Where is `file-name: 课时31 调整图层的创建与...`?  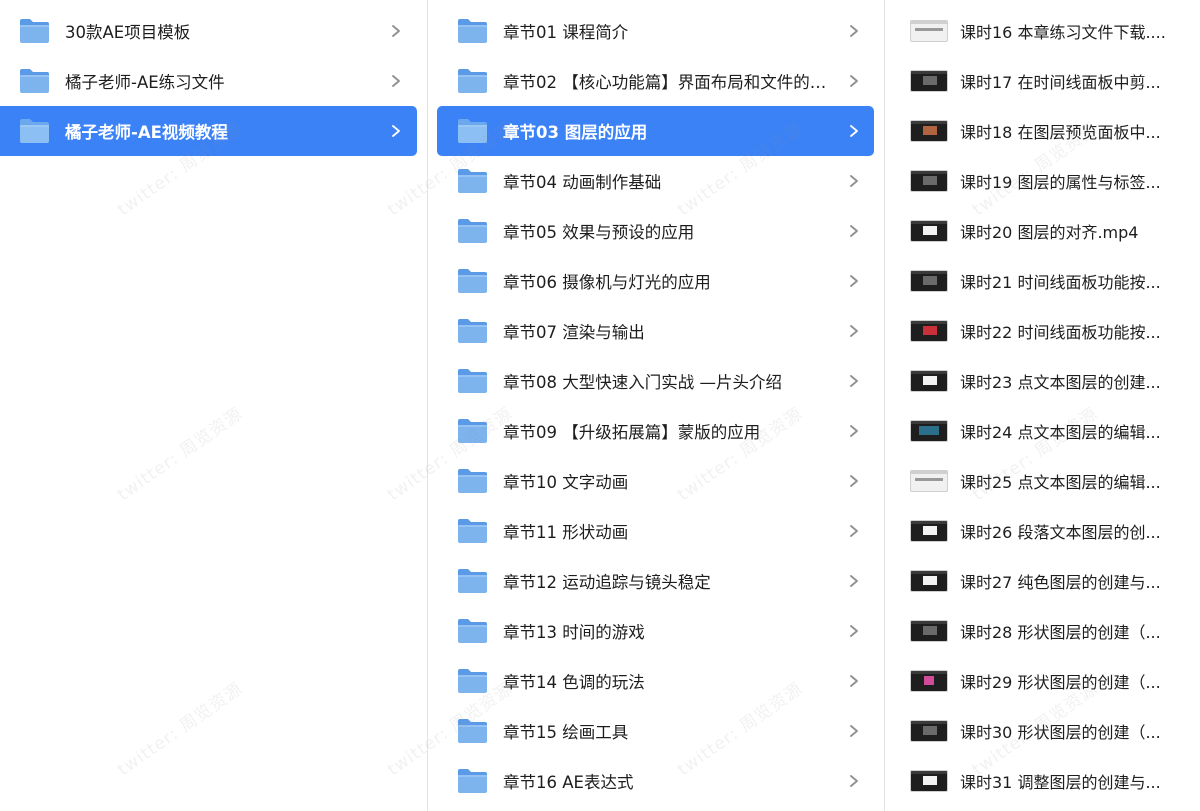 file-name: 课时31 调整图层的创建与... is located at coordinates (1060, 782).